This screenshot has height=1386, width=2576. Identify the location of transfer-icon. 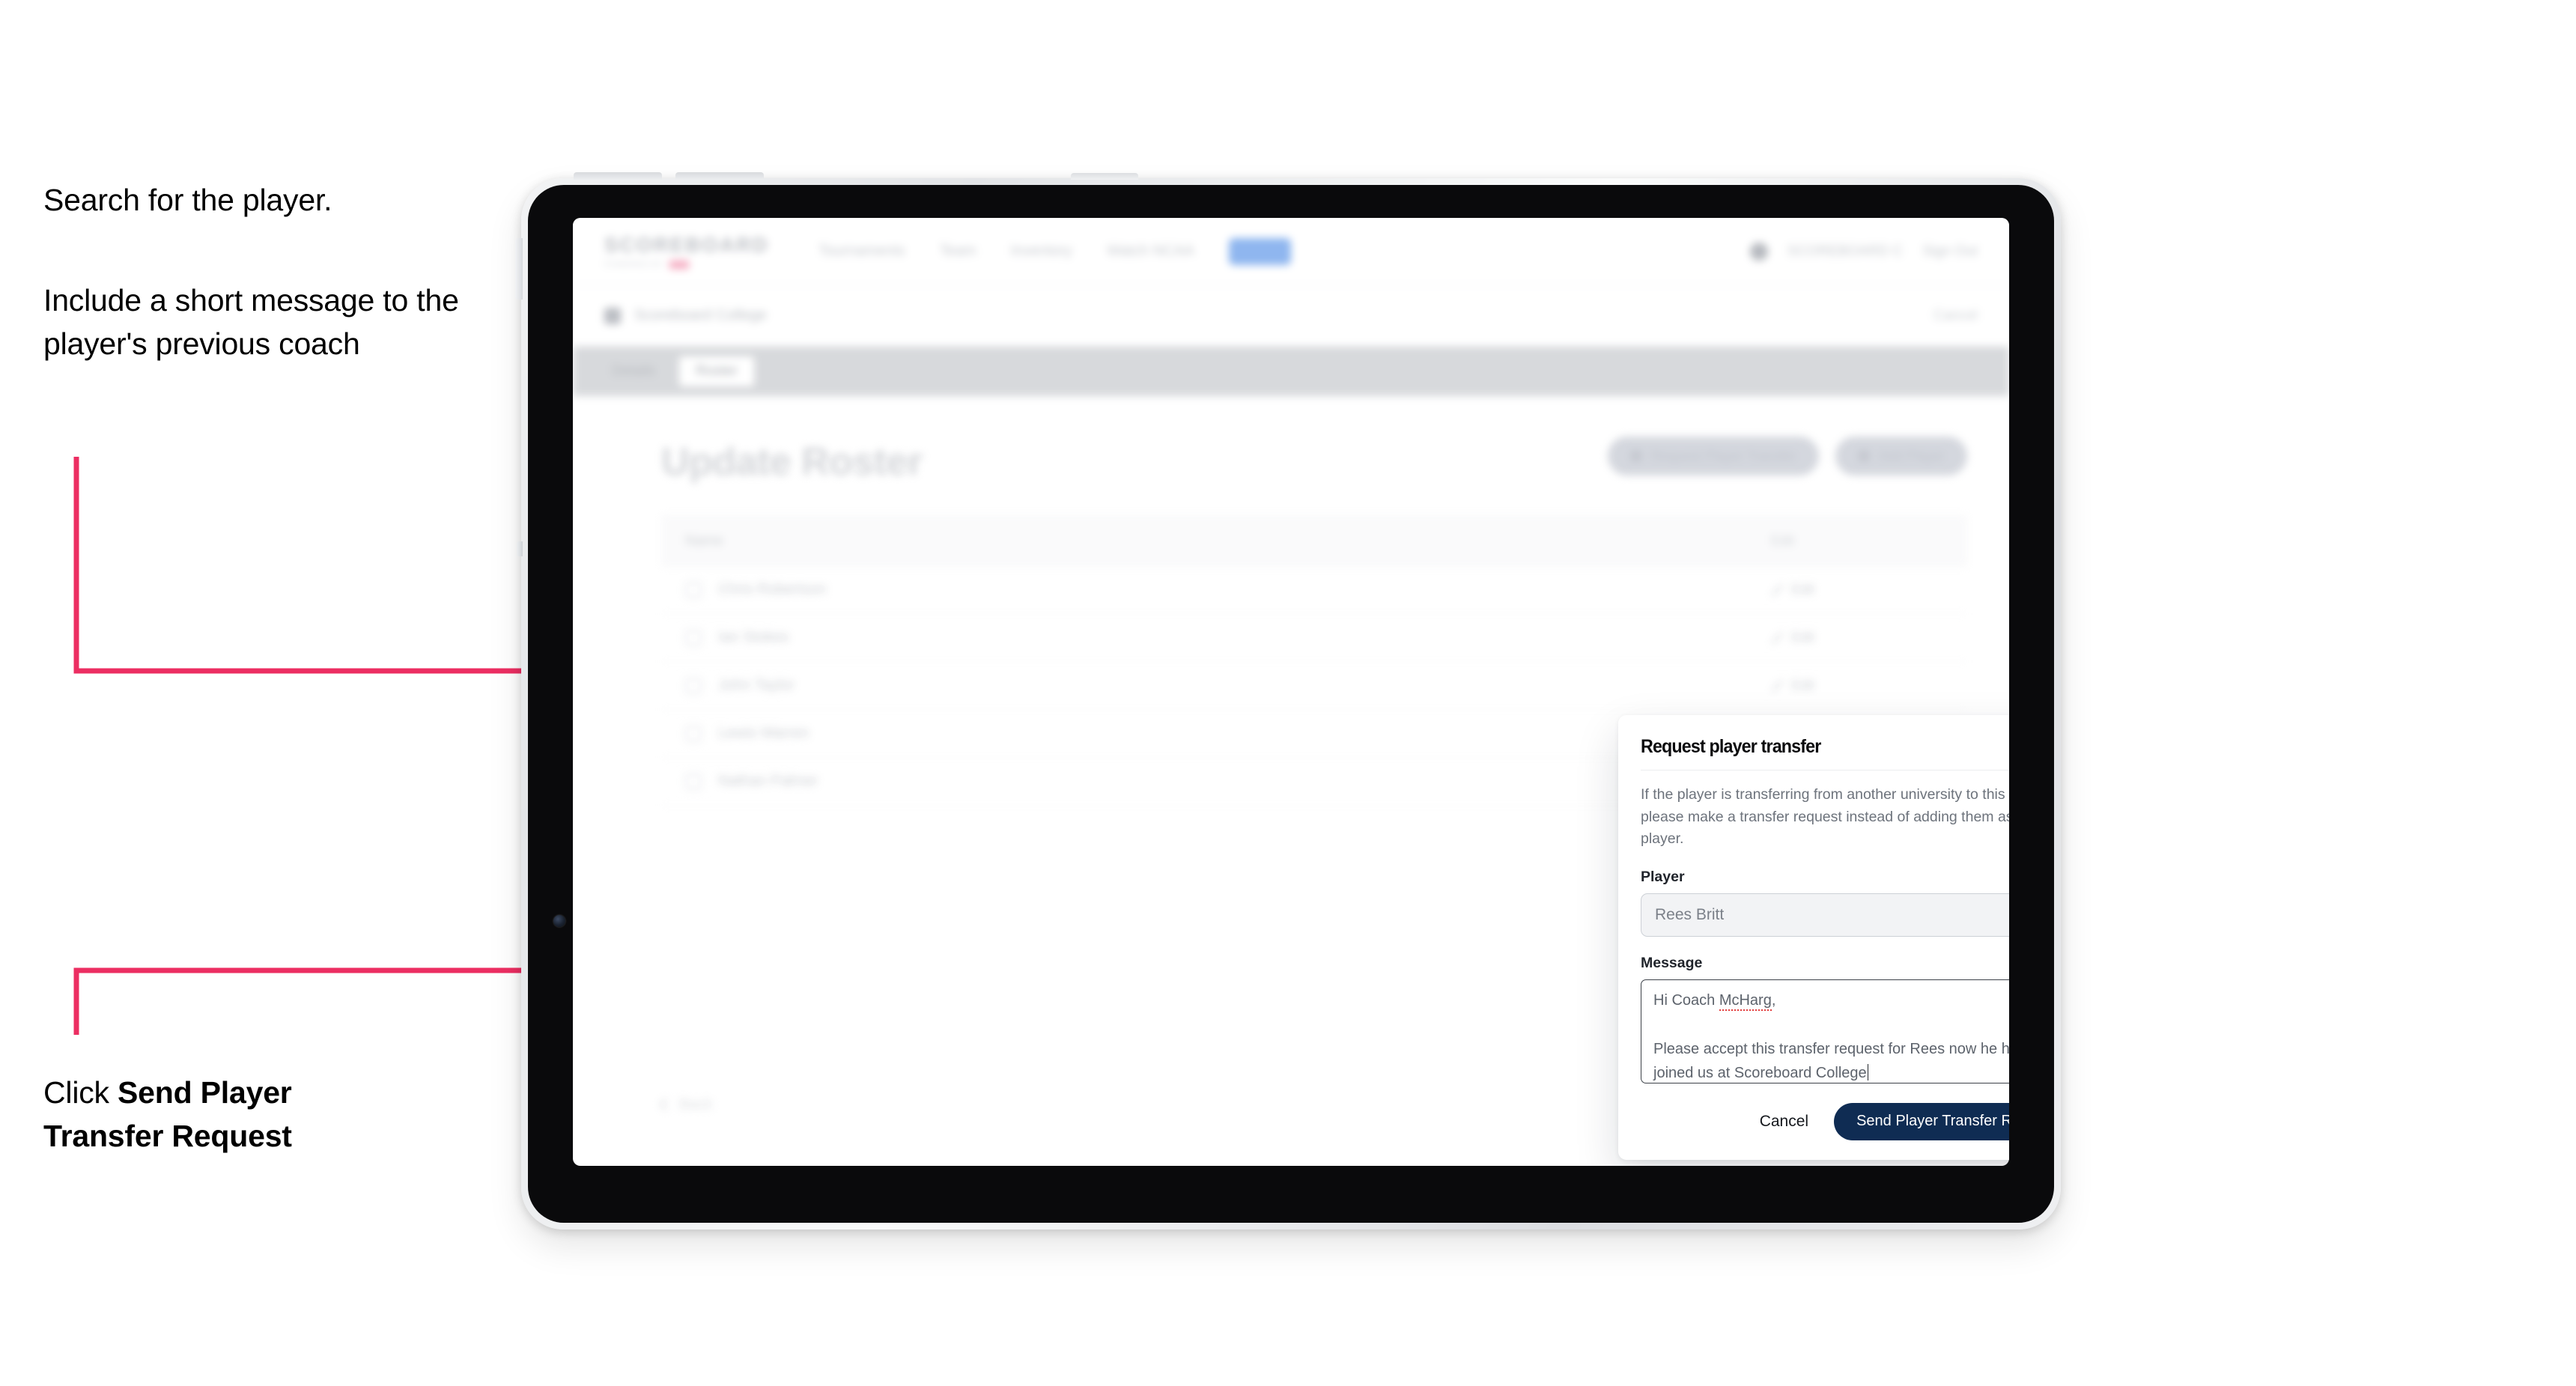
(1635, 456).